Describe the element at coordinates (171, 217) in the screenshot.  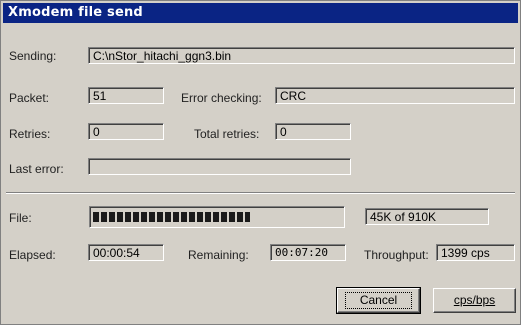
I see `file-progress-fill` at that location.